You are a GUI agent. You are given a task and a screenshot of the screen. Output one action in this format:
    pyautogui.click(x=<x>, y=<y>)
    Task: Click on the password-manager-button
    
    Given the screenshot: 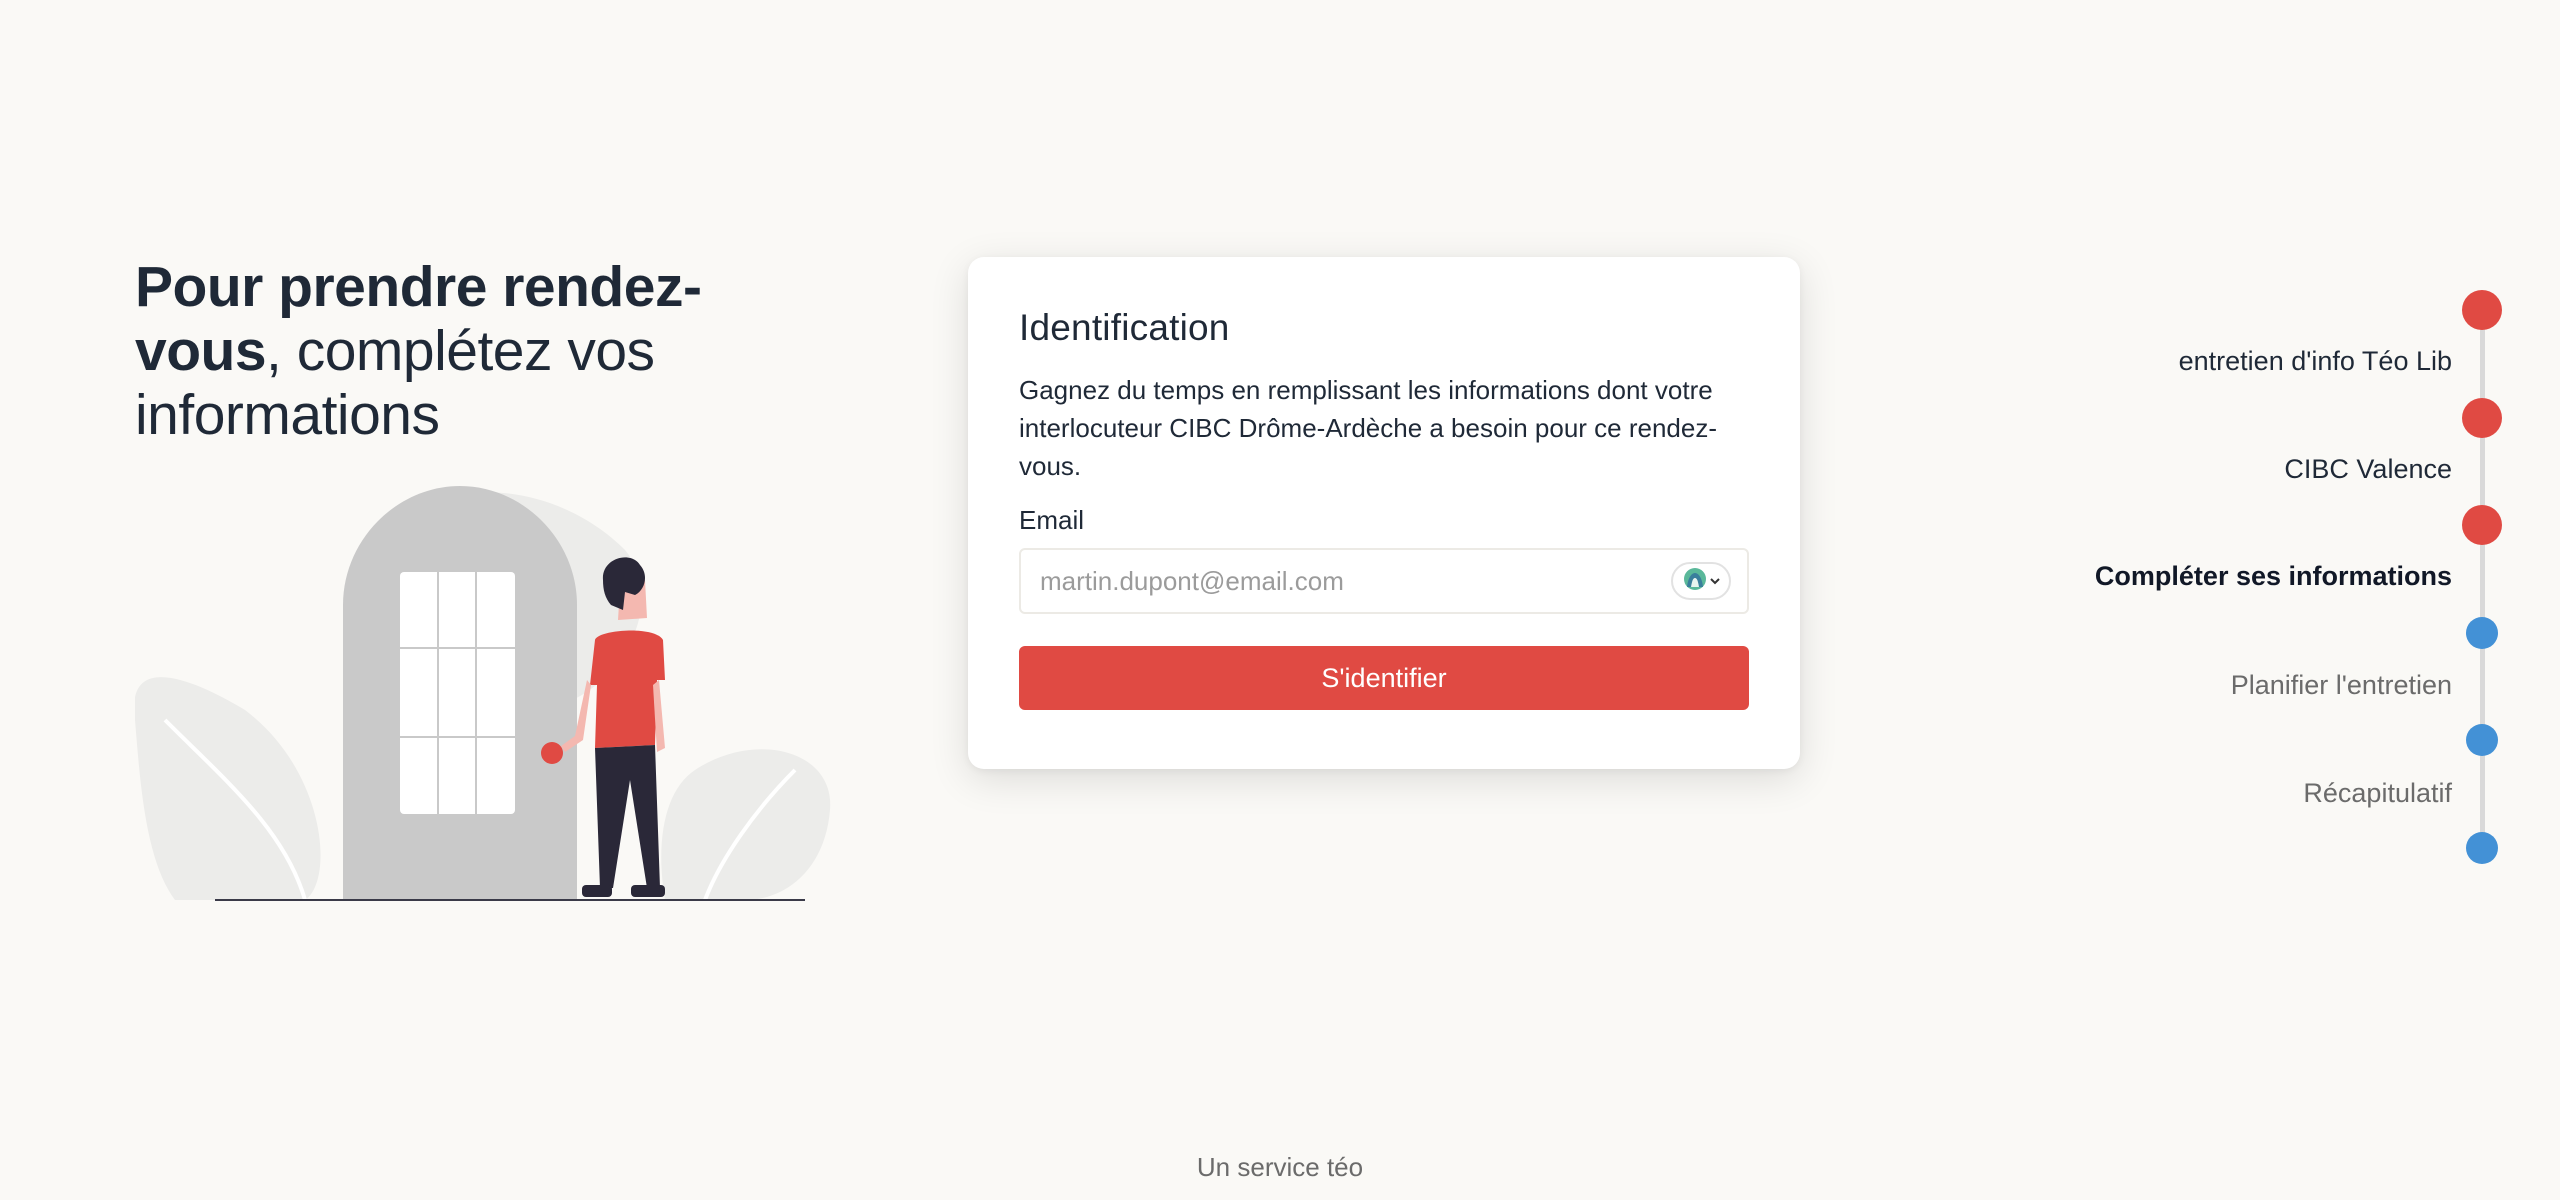 What is the action you would take?
    pyautogui.click(x=1701, y=581)
    